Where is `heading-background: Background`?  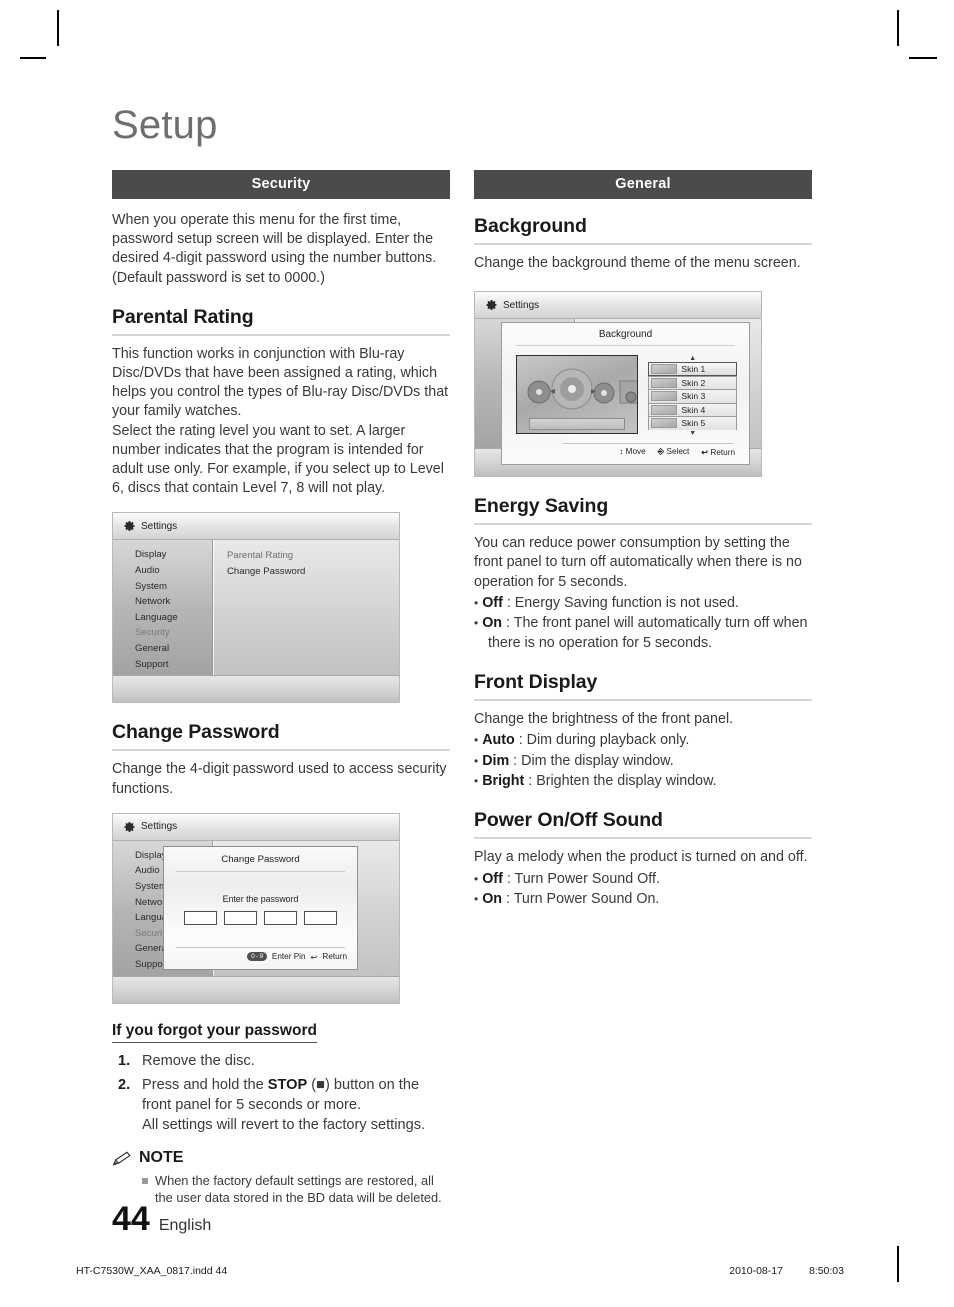
heading-background: Background is located at coordinates (643, 230).